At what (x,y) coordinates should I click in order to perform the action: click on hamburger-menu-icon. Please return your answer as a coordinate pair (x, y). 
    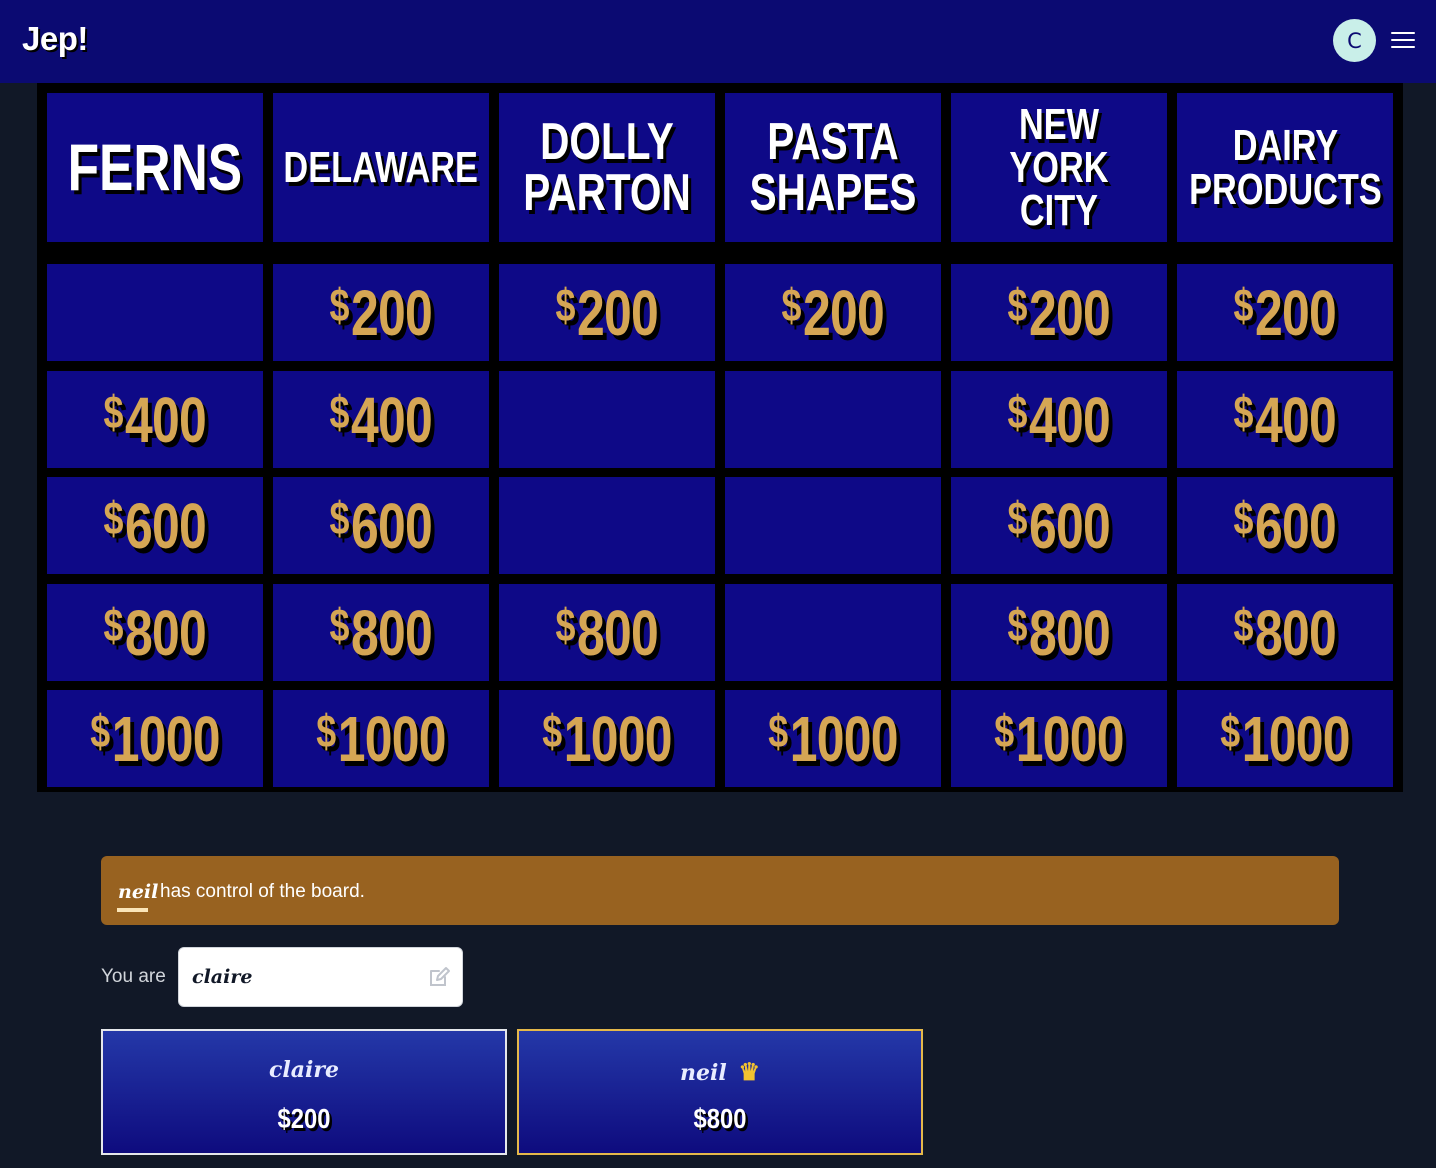
    Looking at the image, I should click on (1403, 40).